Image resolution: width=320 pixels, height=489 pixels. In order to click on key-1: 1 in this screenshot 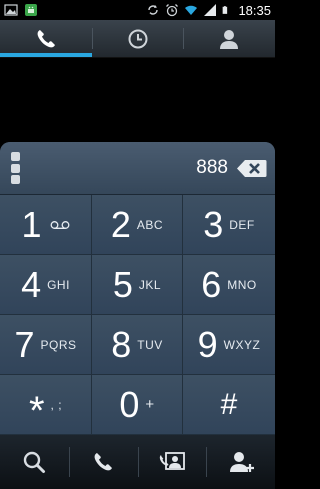, I will do `click(46, 225)`.